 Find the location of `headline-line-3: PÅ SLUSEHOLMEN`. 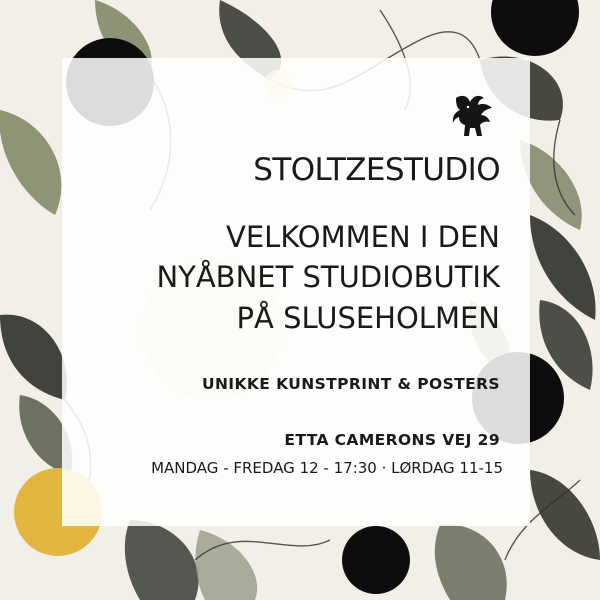

headline-line-3: PÅ SLUSEHOLMEN is located at coordinates (368, 318).